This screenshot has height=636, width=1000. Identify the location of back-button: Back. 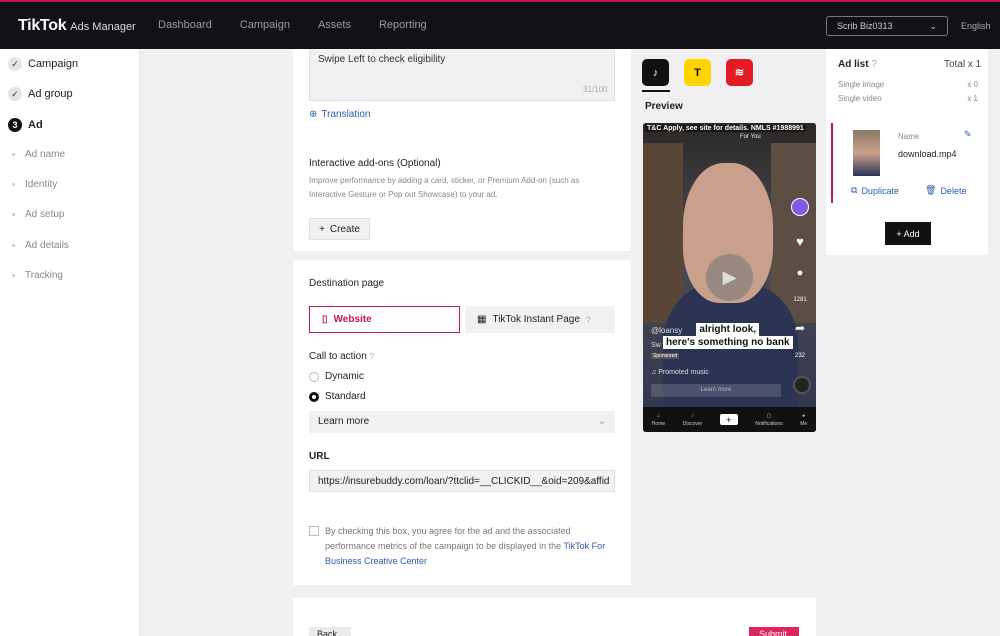
(330, 631).